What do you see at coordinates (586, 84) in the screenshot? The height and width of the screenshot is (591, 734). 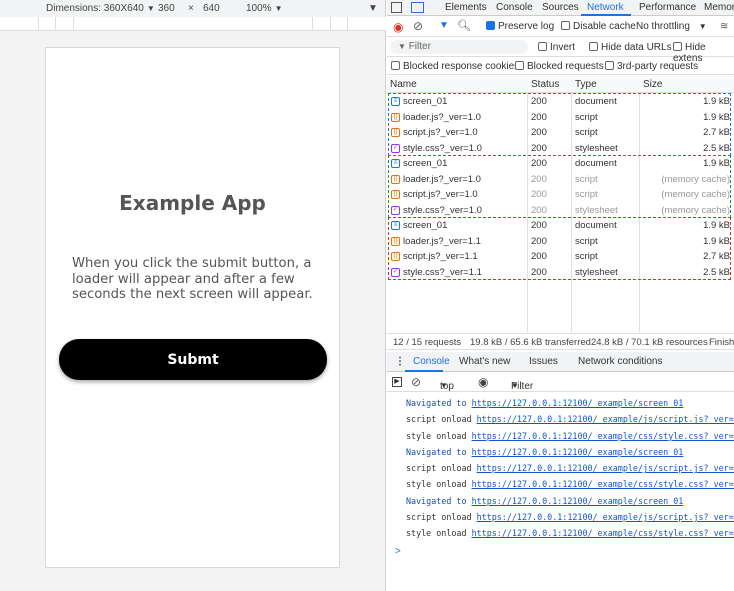 I see `column-header-type: Type` at bounding box center [586, 84].